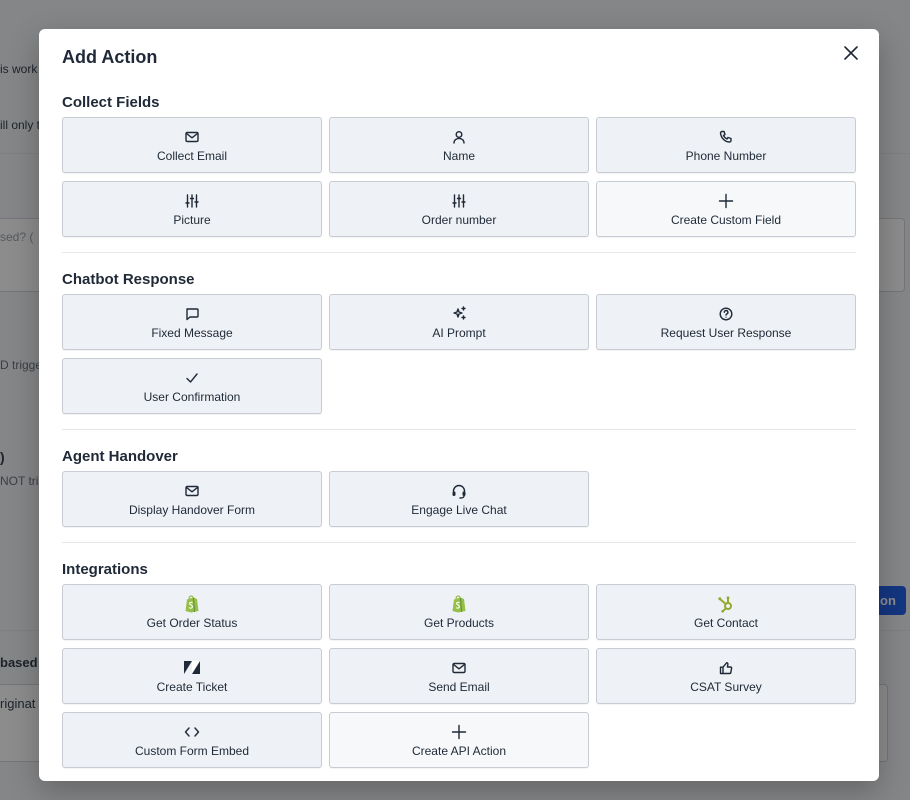  I want to click on action-get-order-status-button: Get Order Status, so click(192, 612).